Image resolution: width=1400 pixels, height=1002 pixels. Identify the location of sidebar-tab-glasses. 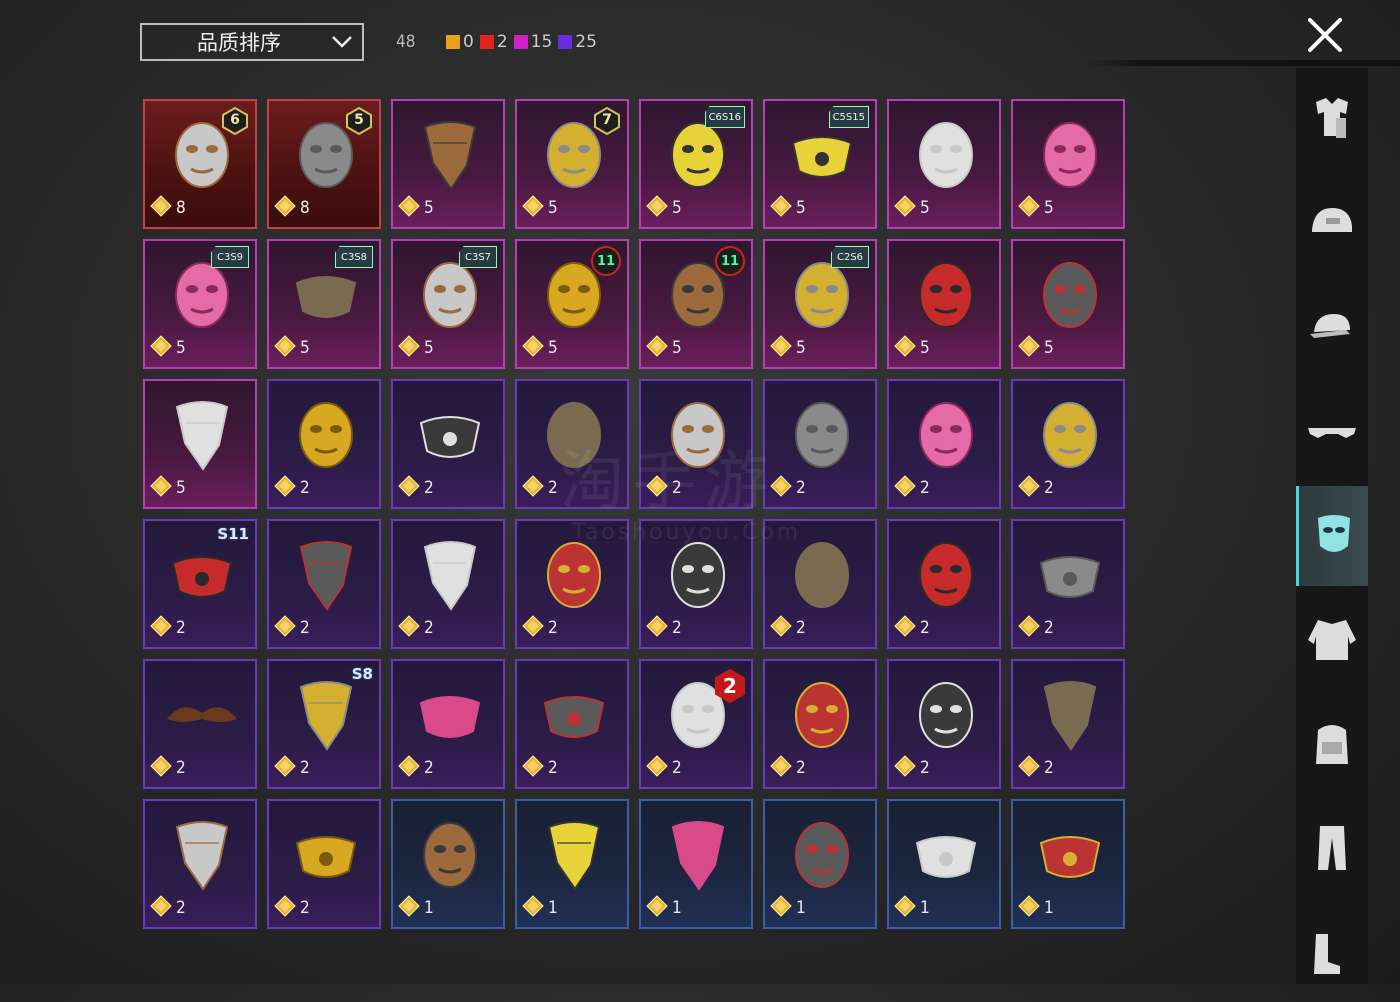
(1332, 432).